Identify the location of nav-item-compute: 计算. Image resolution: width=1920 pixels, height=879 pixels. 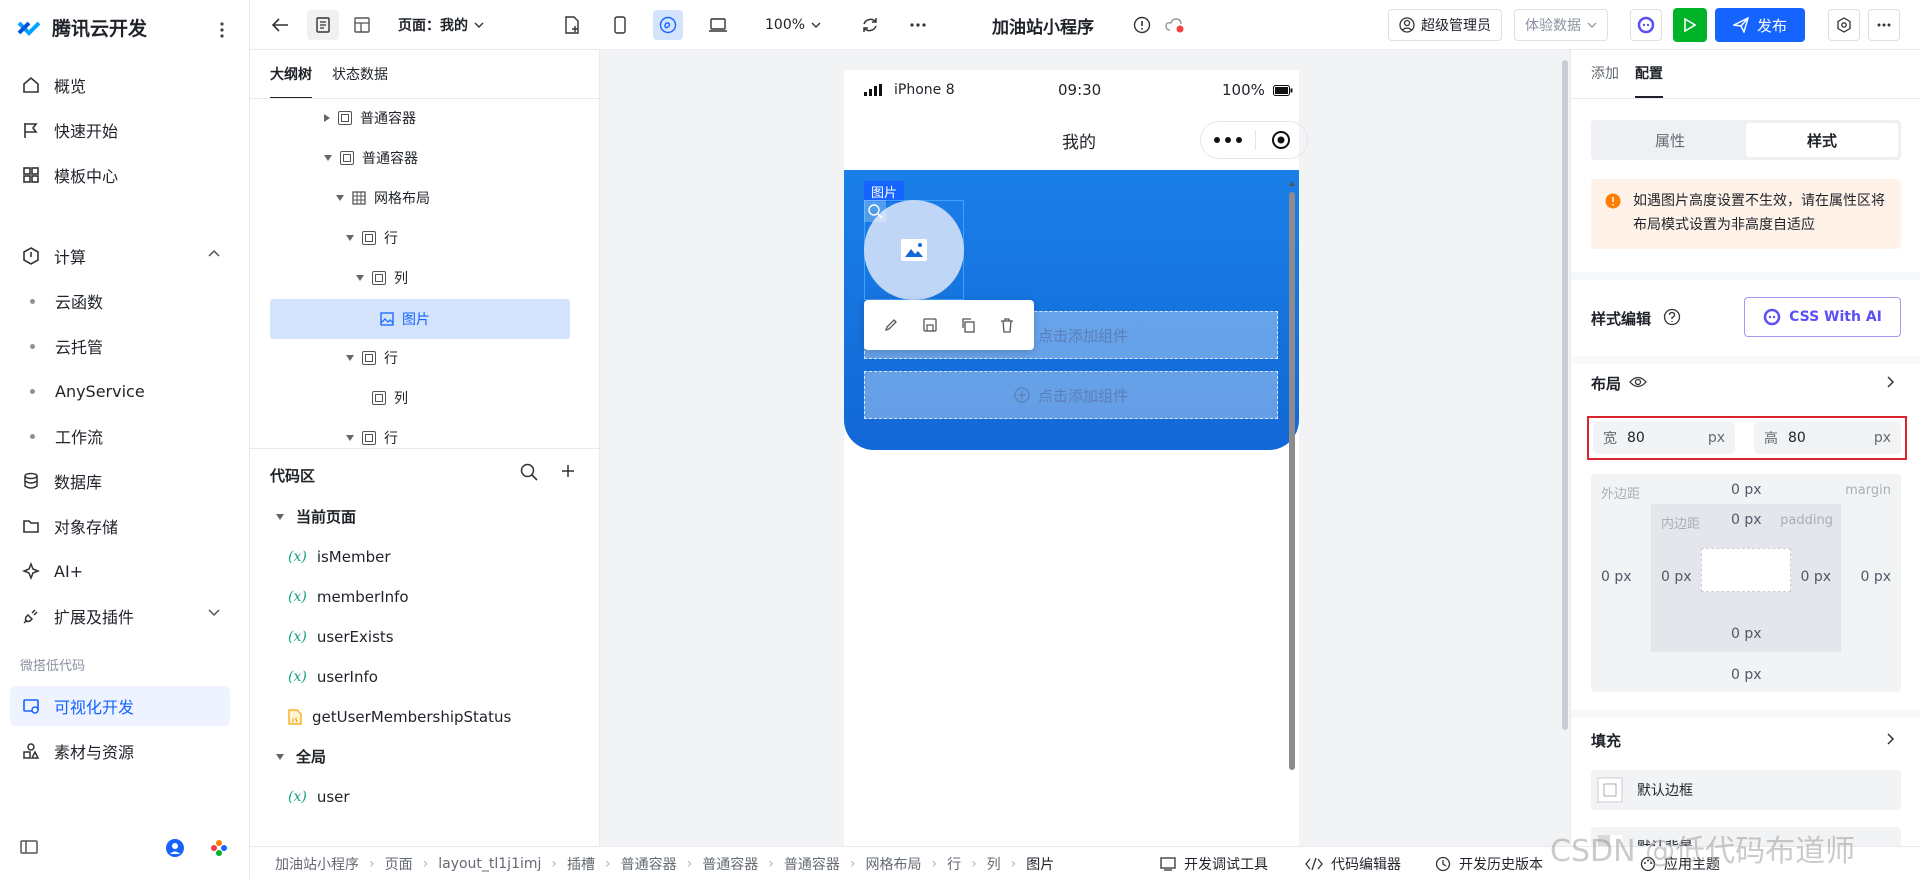
(120, 256).